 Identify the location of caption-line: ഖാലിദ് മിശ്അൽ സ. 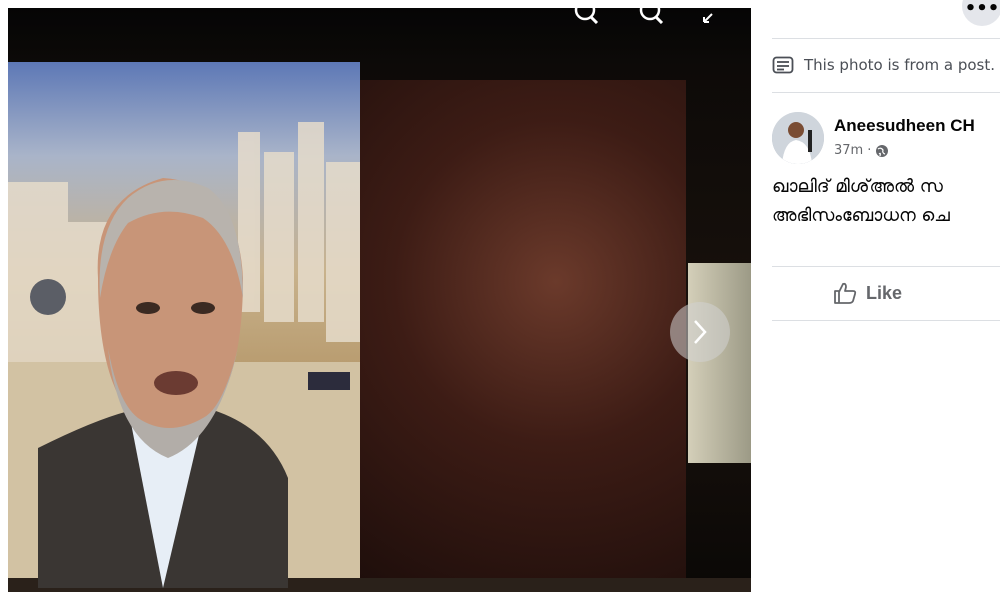
(857, 186).